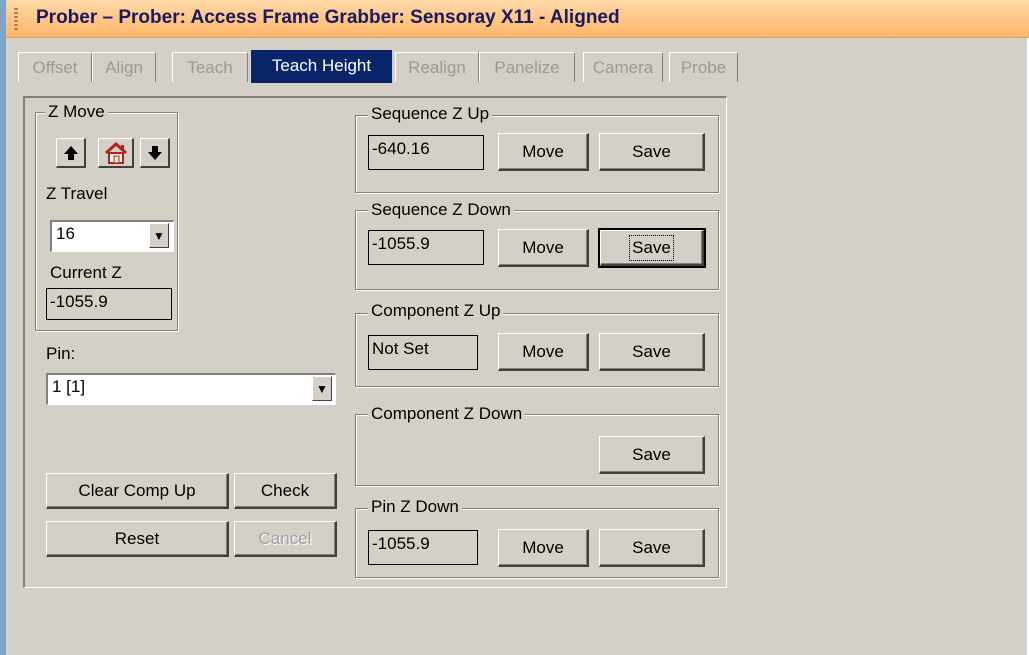  I want to click on tab-offset: Offset, so click(55, 67).